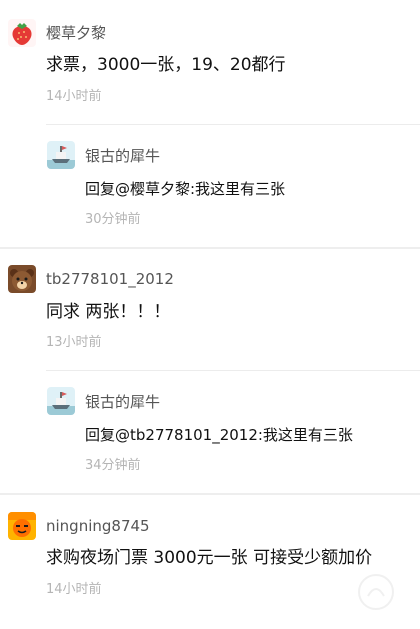  Describe the element at coordinates (98, 526) in the screenshot. I see `comment-username: ningning8745` at that location.